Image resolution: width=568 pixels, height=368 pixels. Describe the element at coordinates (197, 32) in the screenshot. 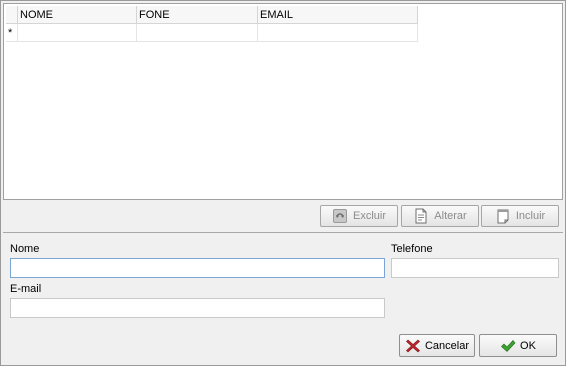

I see `table-cell-fone` at that location.